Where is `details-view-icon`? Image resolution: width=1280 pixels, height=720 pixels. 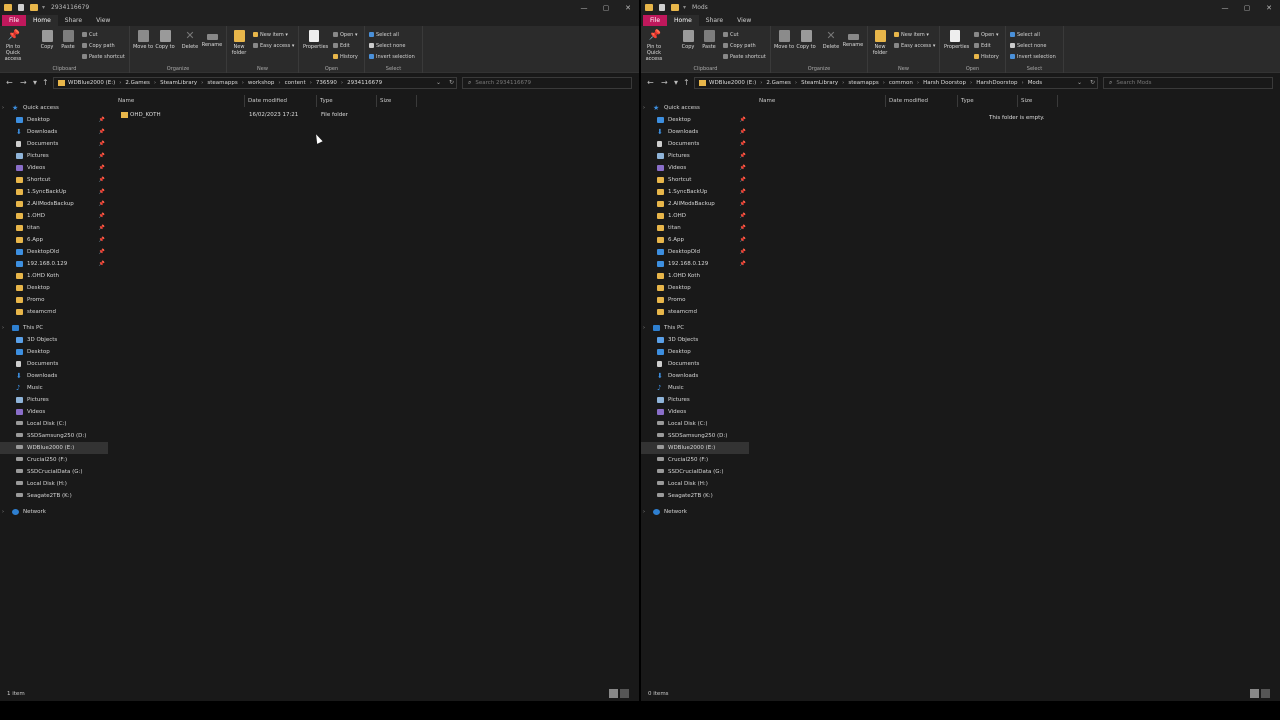 details-view-icon is located at coordinates (1254, 693).